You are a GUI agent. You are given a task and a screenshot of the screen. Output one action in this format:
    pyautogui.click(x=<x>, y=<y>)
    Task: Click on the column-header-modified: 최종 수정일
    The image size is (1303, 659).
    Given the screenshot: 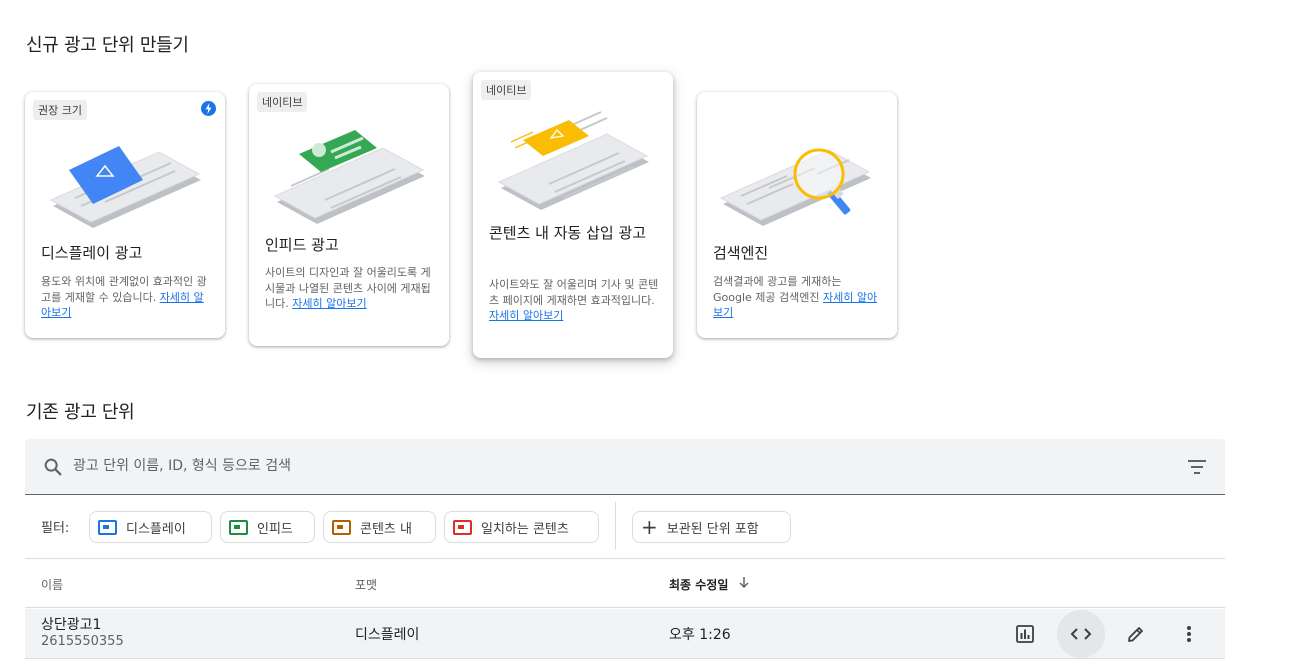 What is the action you would take?
    pyautogui.click(x=698, y=584)
    